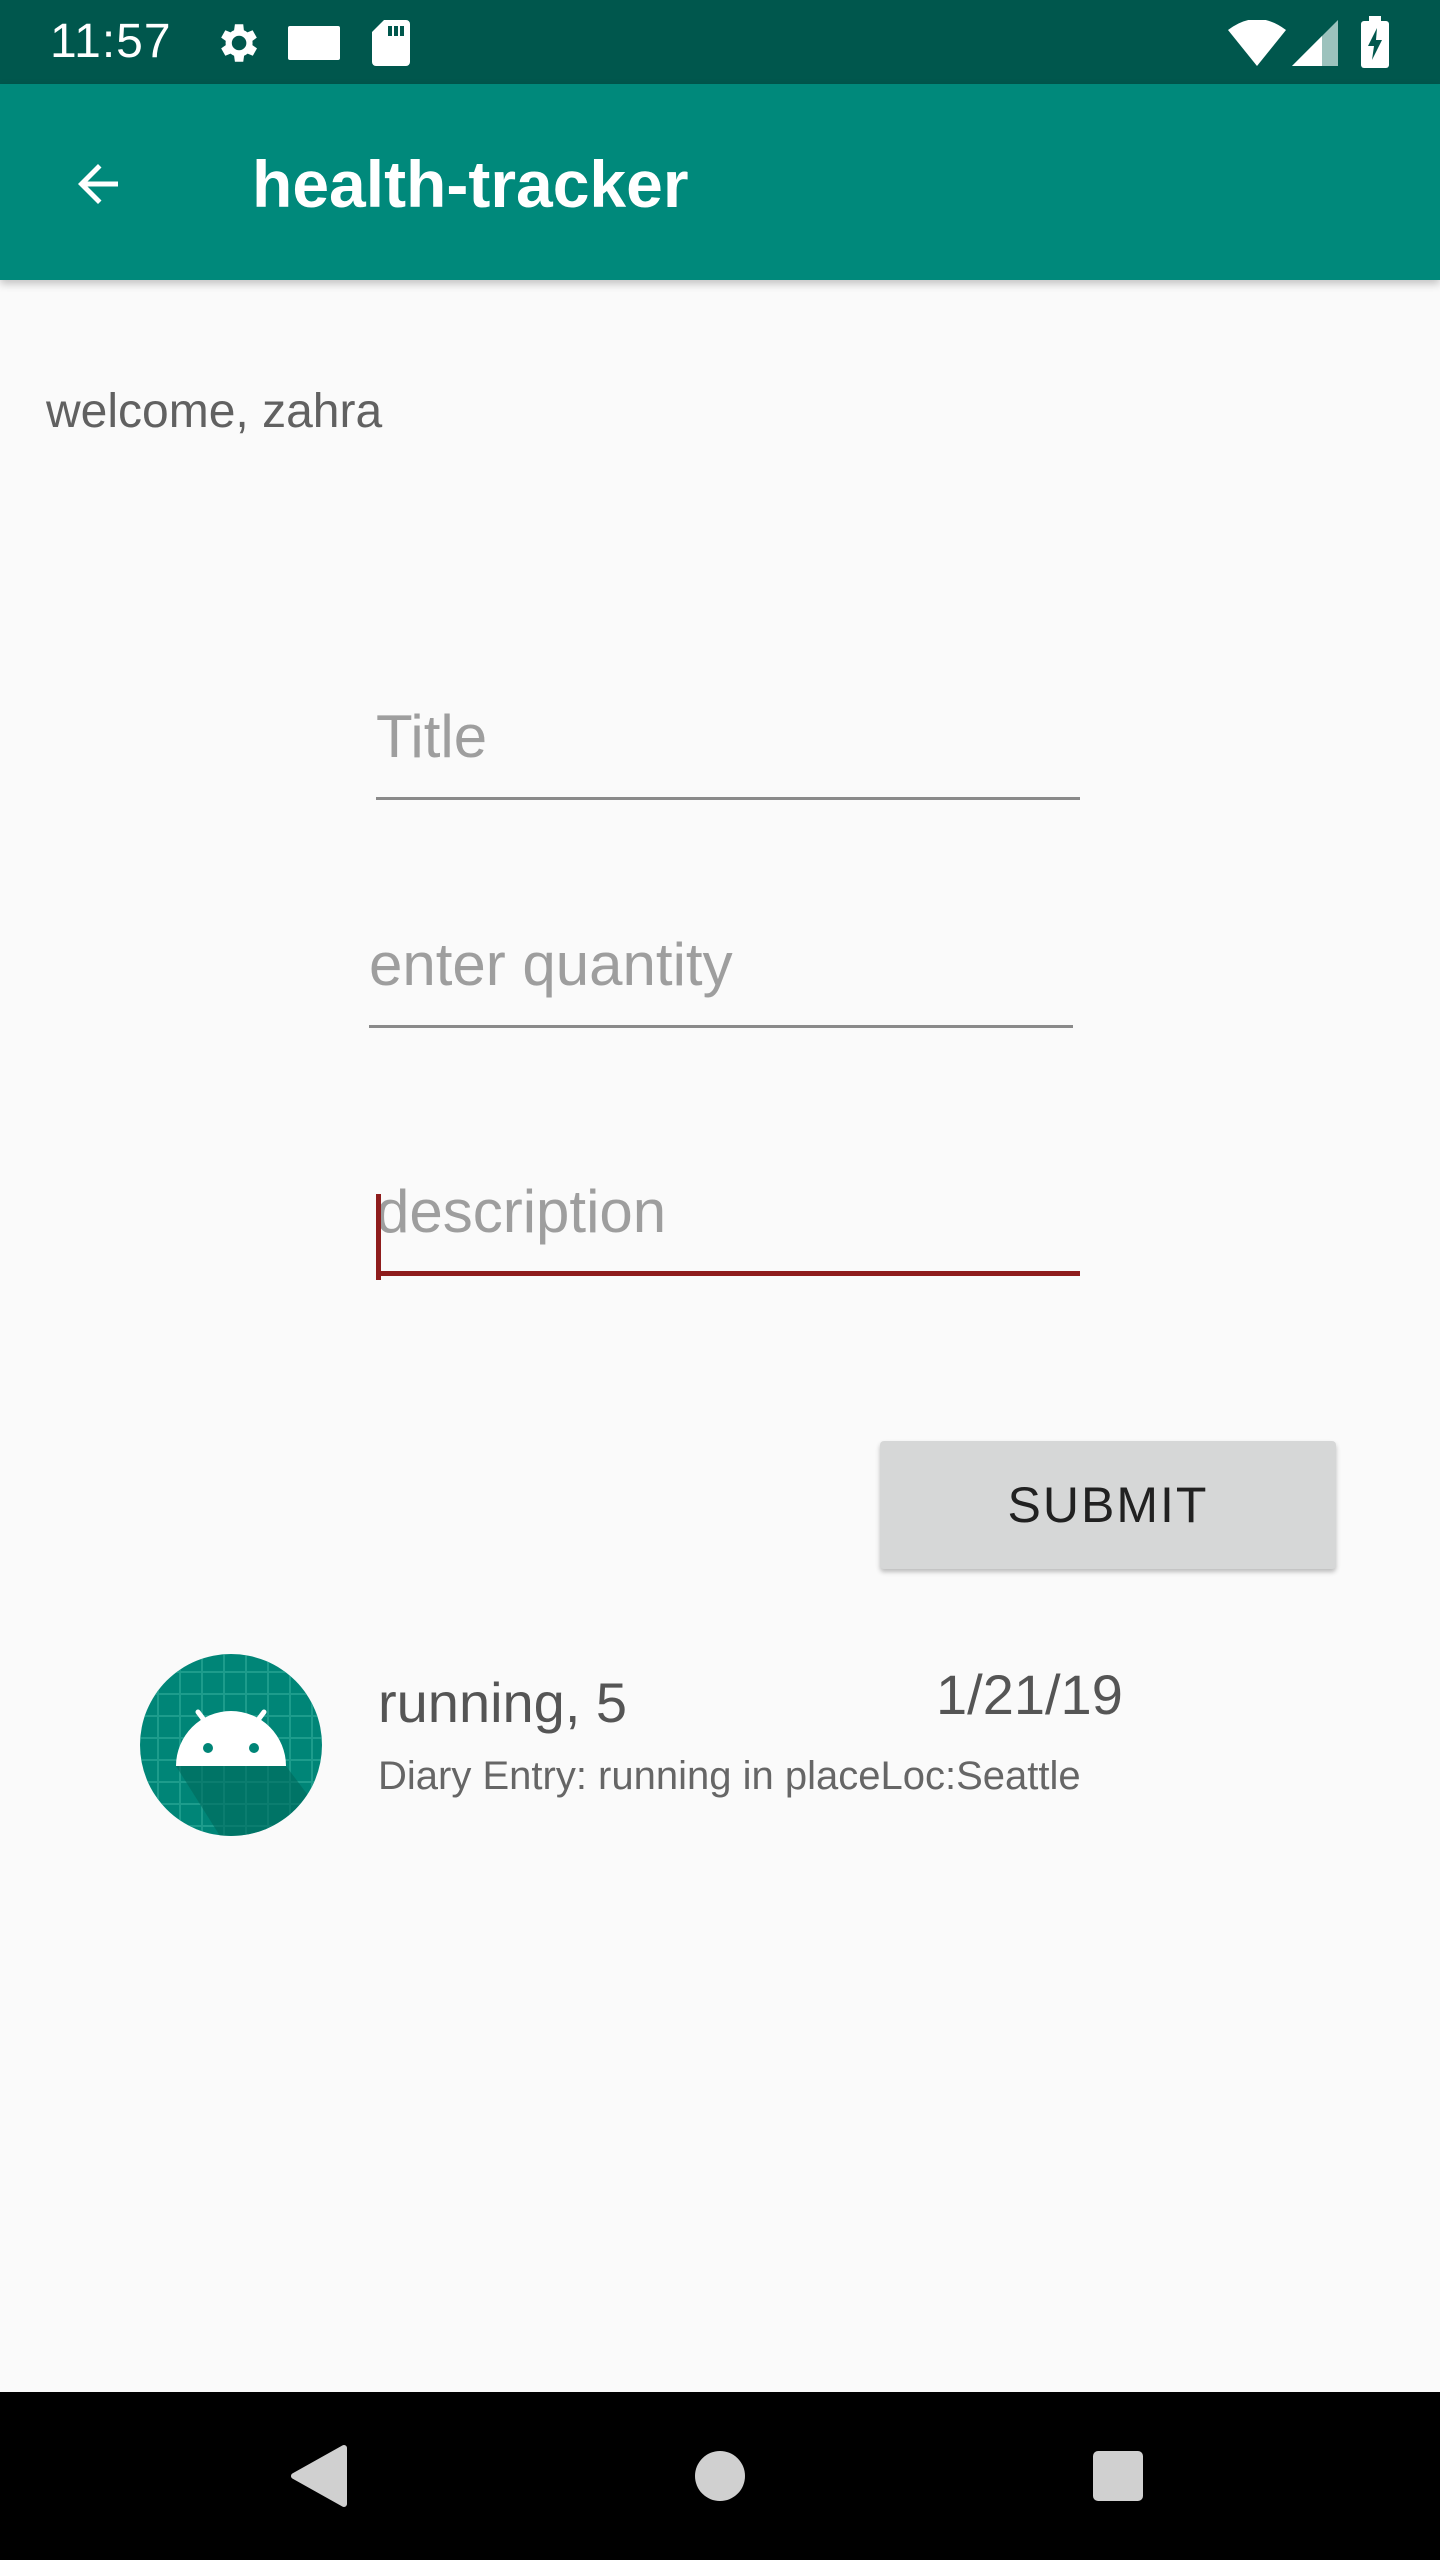 The height and width of the screenshot is (2560, 1440). What do you see at coordinates (1029, 1694) in the screenshot?
I see `entry-date: 1/21/19` at bounding box center [1029, 1694].